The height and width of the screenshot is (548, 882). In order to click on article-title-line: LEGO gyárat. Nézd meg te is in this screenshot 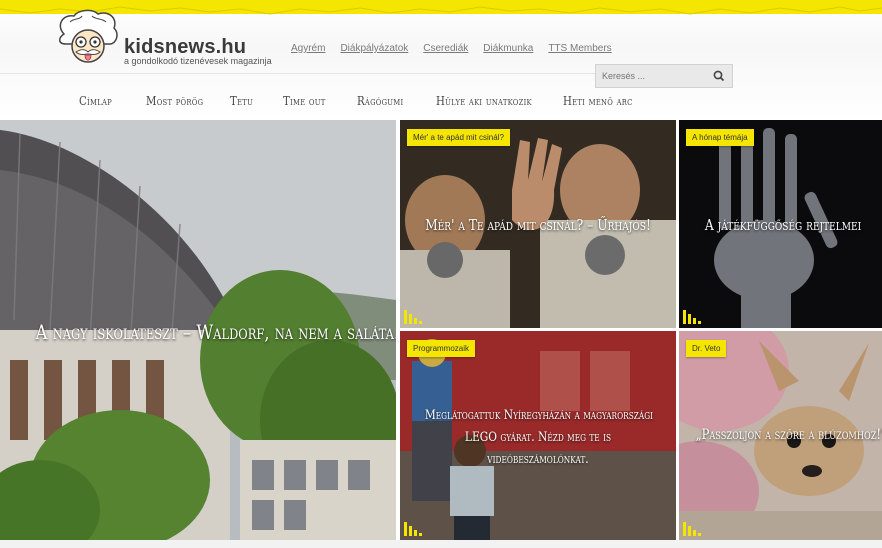, I will do `click(538, 437)`.